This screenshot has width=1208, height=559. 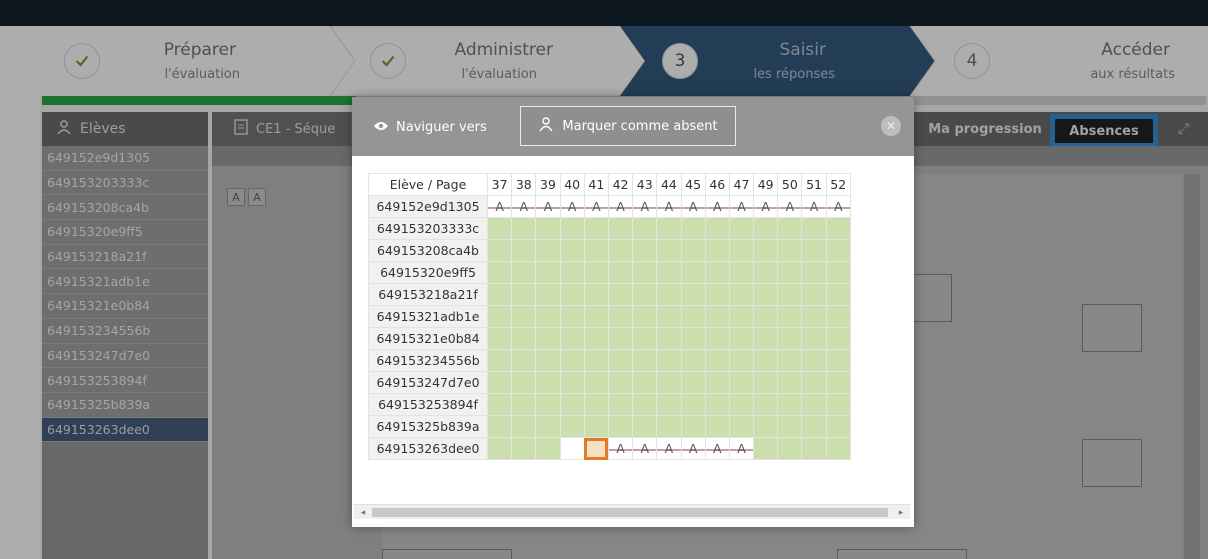 What do you see at coordinates (428, 228) in the screenshot?
I see `grid-student-name: 649153203333c` at bounding box center [428, 228].